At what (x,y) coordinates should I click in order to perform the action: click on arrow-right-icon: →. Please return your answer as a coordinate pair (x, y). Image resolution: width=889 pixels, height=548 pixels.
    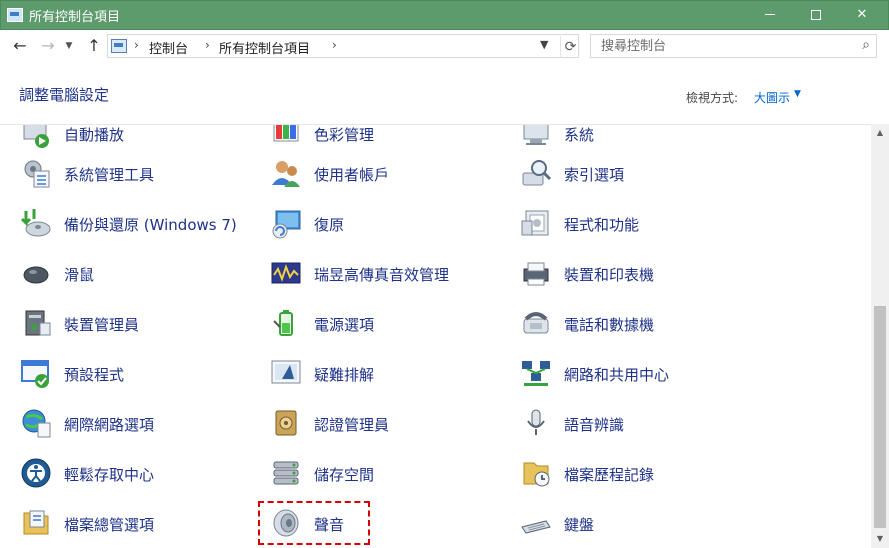
    Looking at the image, I should click on (48, 45).